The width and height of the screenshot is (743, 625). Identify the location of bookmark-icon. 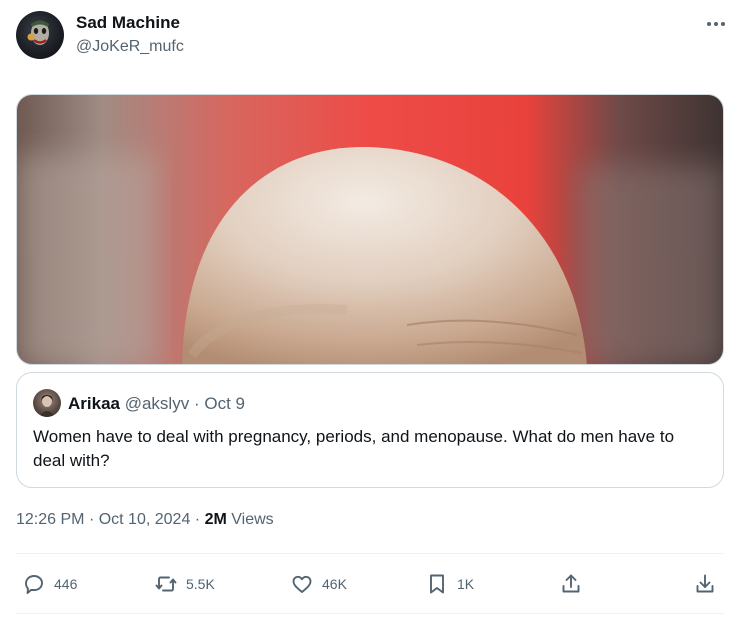
(437, 584).